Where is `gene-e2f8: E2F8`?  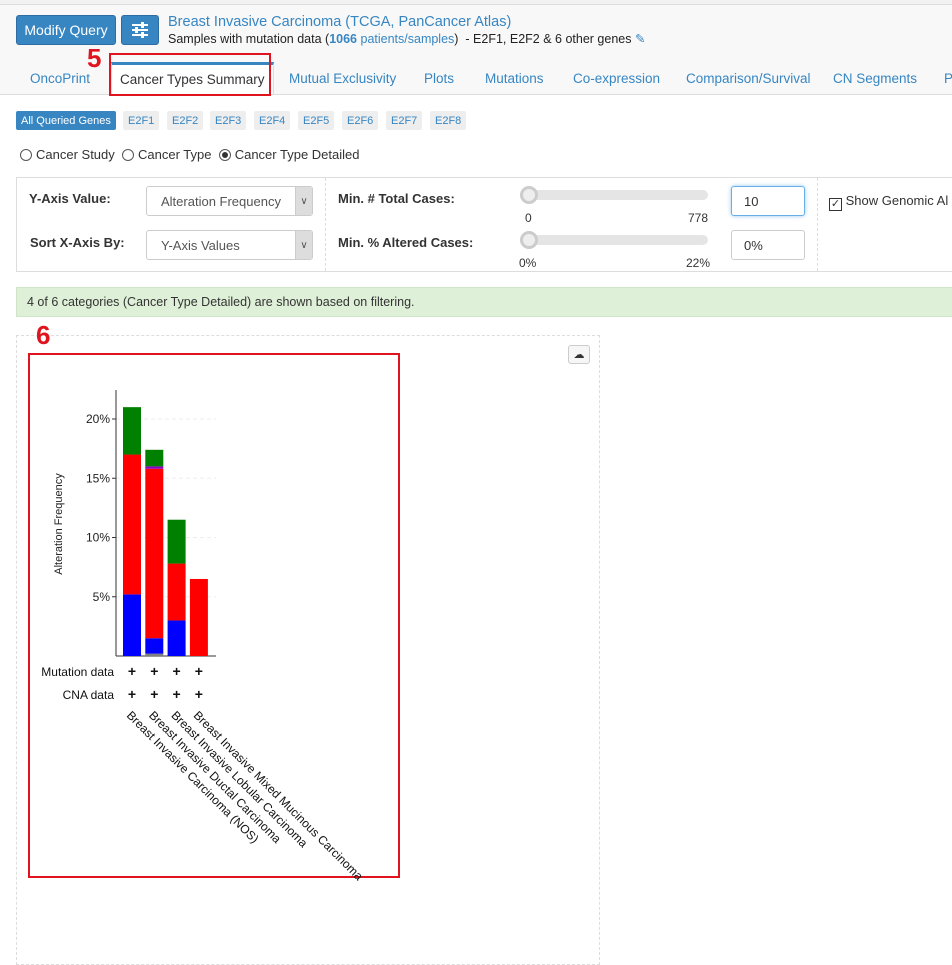
gene-e2f8: E2F8 is located at coordinates (448, 120).